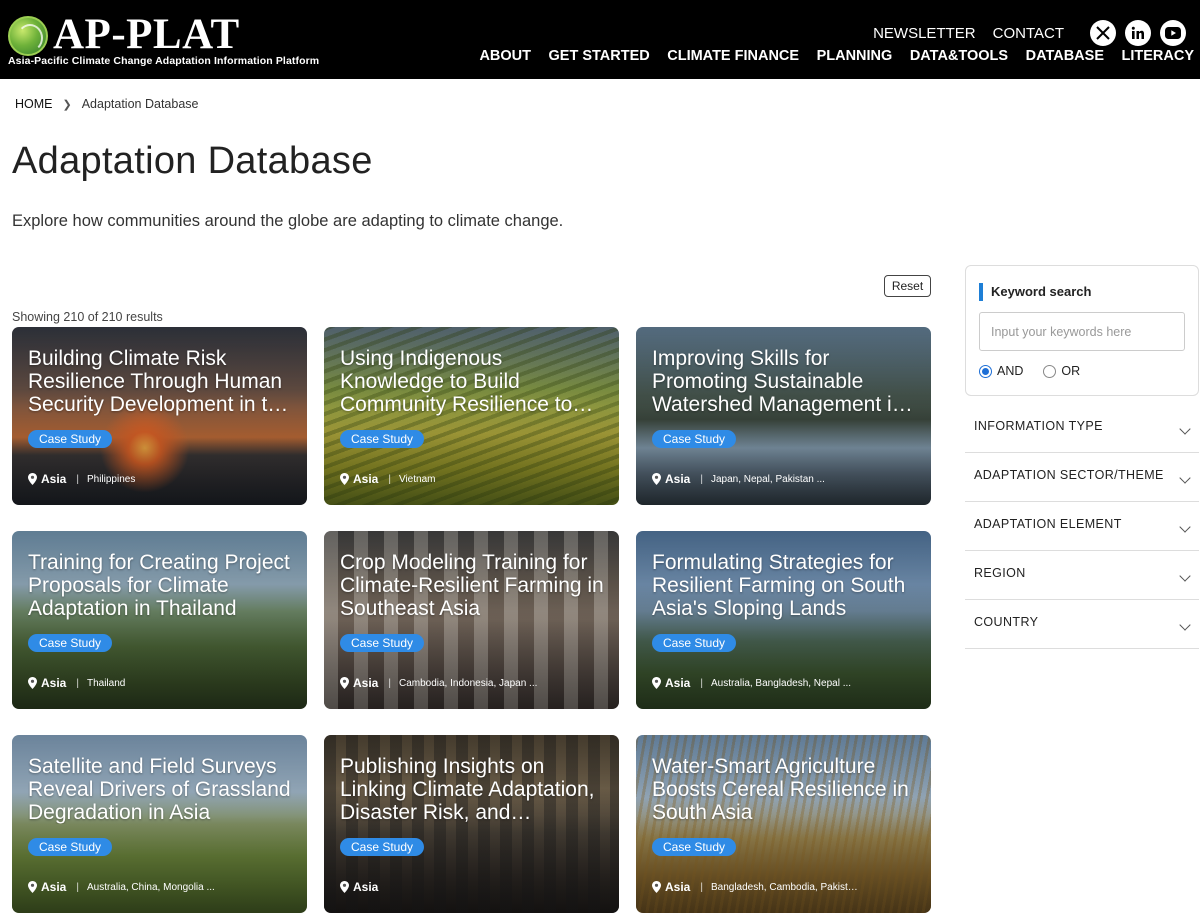 This screenshot has height=922, width=1200. Describe the element at coordinates (924, 33) in the screenshot. I see `newsletter-link: NEWSLETTER` at that location.